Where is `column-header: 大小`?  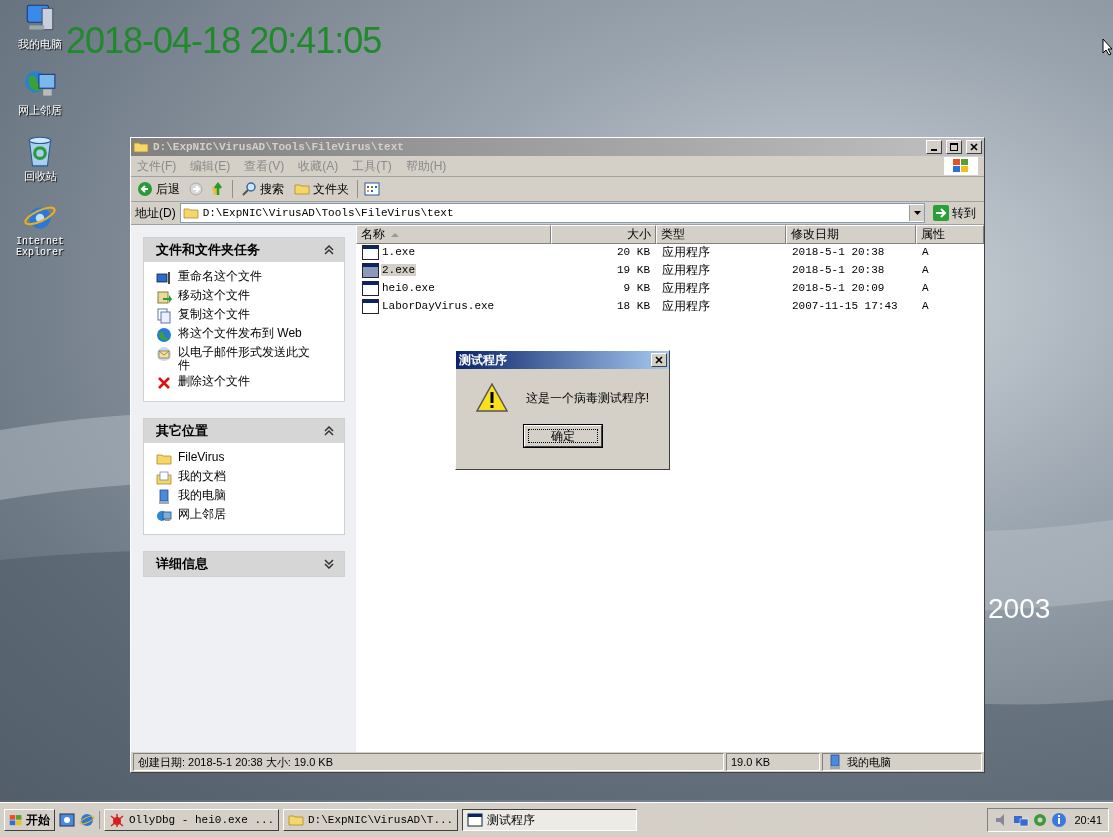 column-header: 大小 is located at coordinates (603, 234).